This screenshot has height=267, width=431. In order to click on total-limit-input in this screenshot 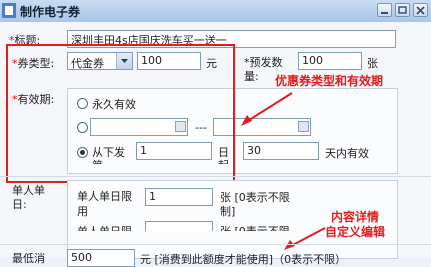, I will do `click(179, 226)`.